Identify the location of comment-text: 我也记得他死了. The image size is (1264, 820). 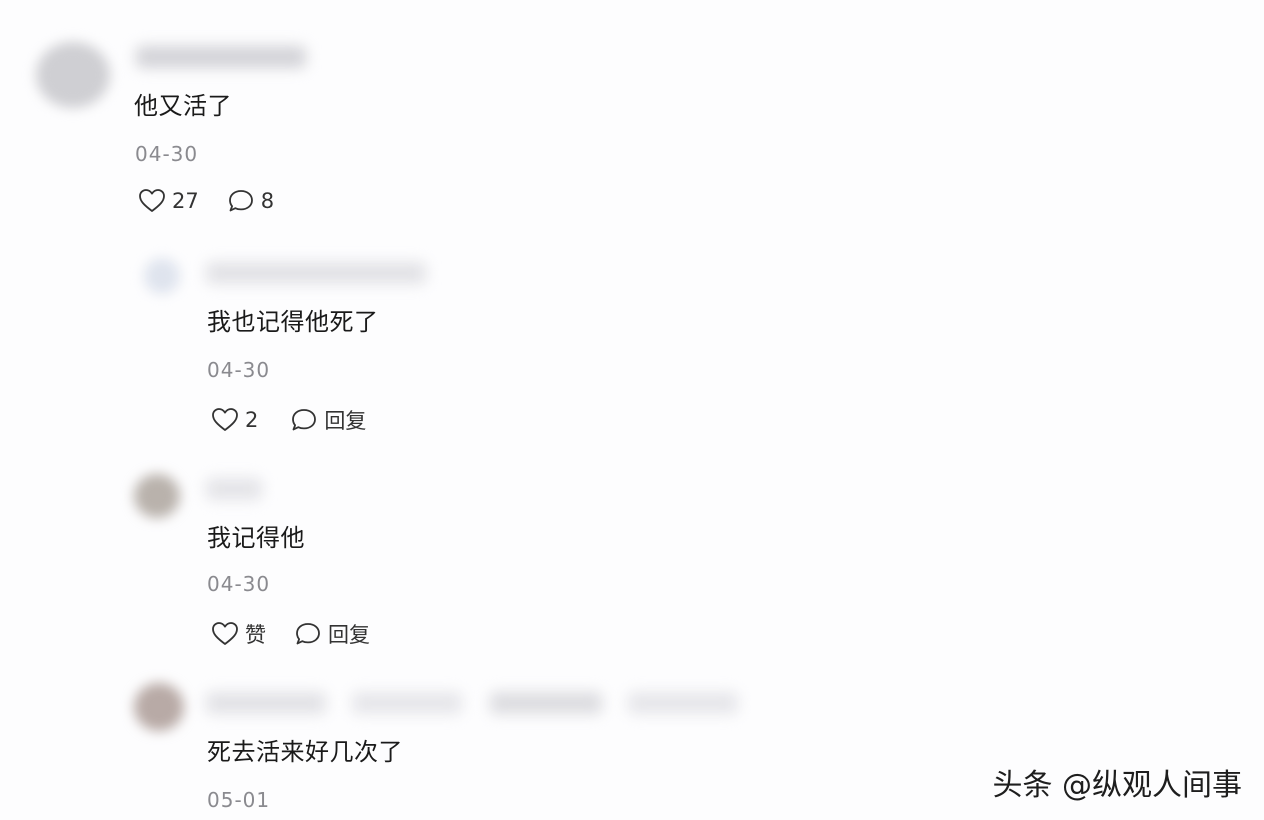
(293, 322).